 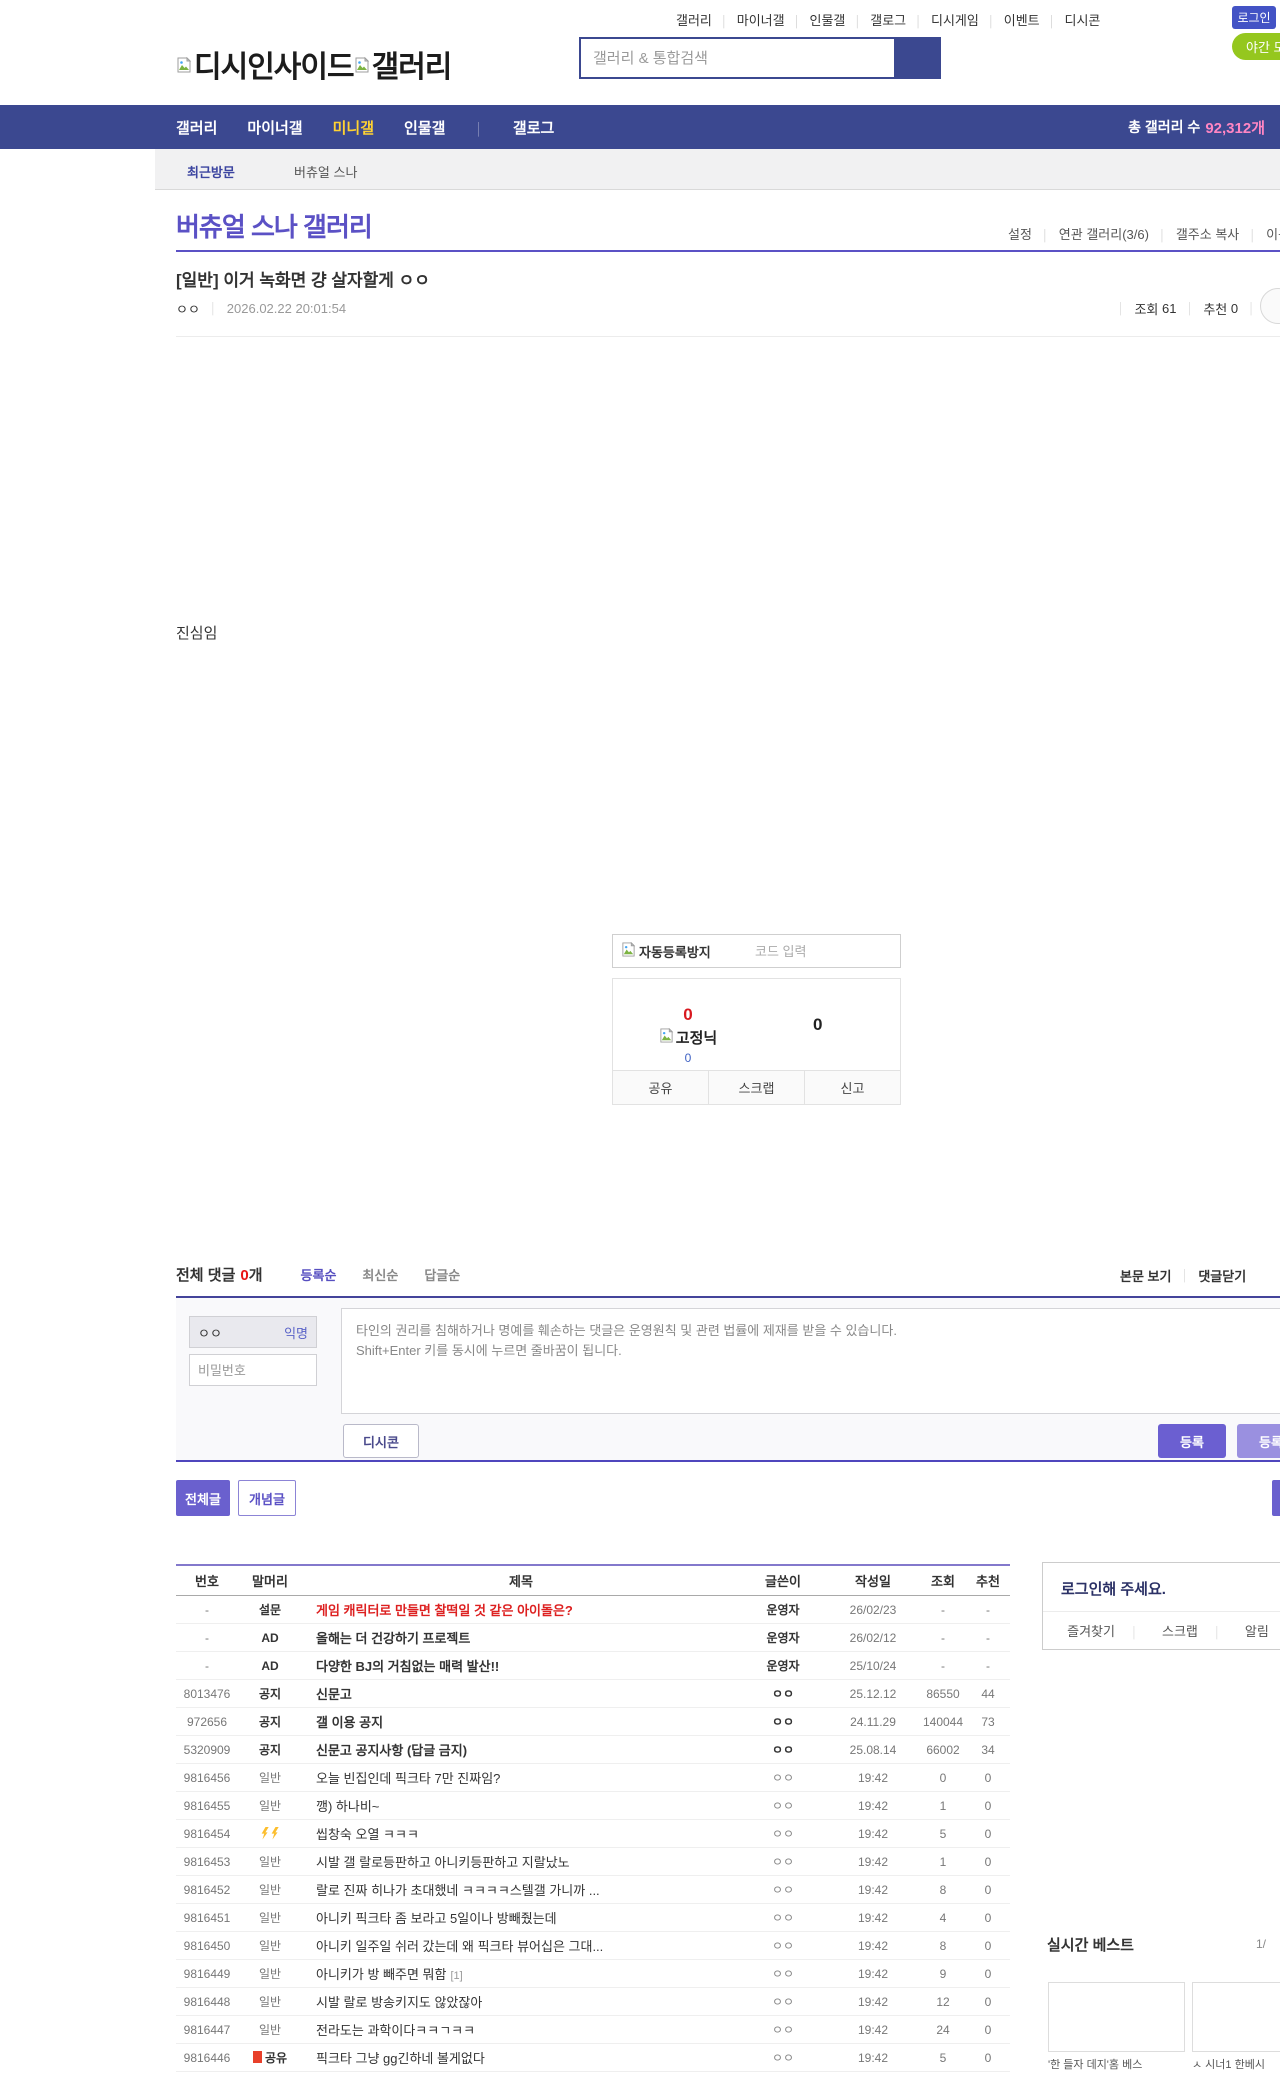 What do you see at coordinates (1221, 233) in the screenshot?
I see `gallery-utility-link: 갤주소 복사` at bounding box center [1221, 233].